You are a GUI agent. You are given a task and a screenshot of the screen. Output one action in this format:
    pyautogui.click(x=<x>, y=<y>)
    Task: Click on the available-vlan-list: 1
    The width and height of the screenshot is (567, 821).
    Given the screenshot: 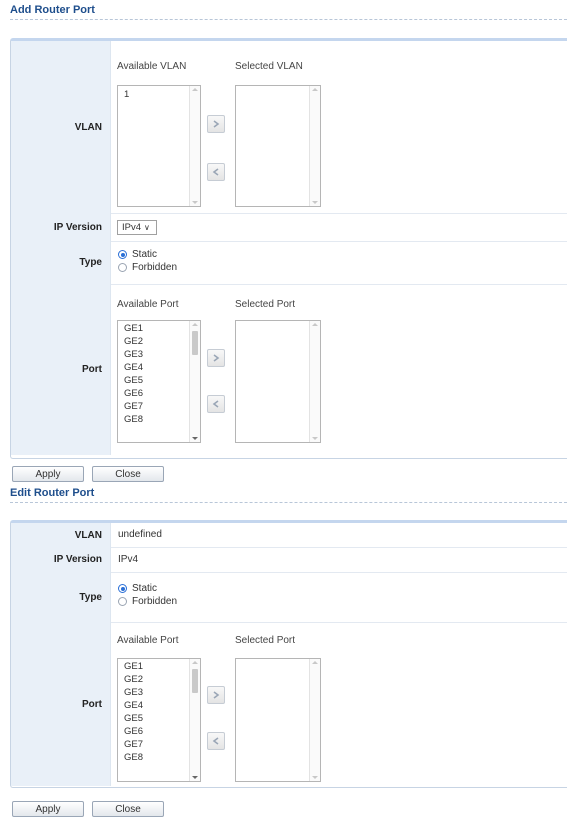 What is the action you would take?
    pyautogui.click(x=159, y=146)
    